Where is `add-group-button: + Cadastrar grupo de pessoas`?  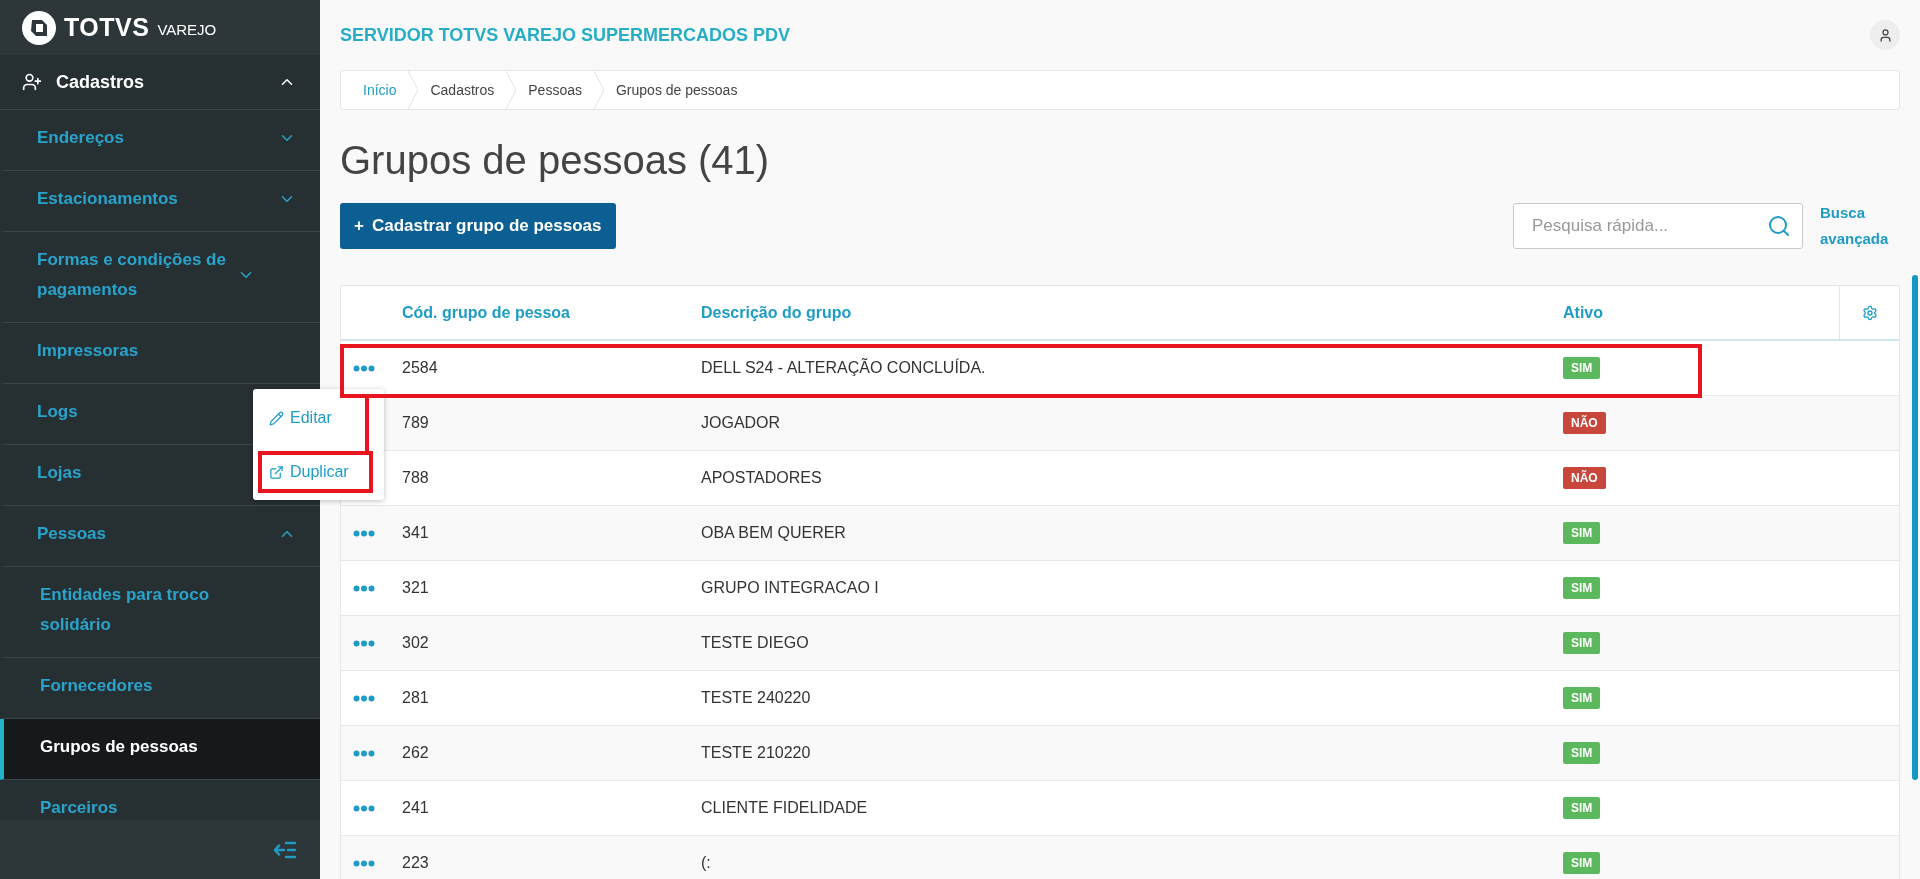 add-group-button: + Cadastrar grupo de pessoas is located at coordinates (478, 226).